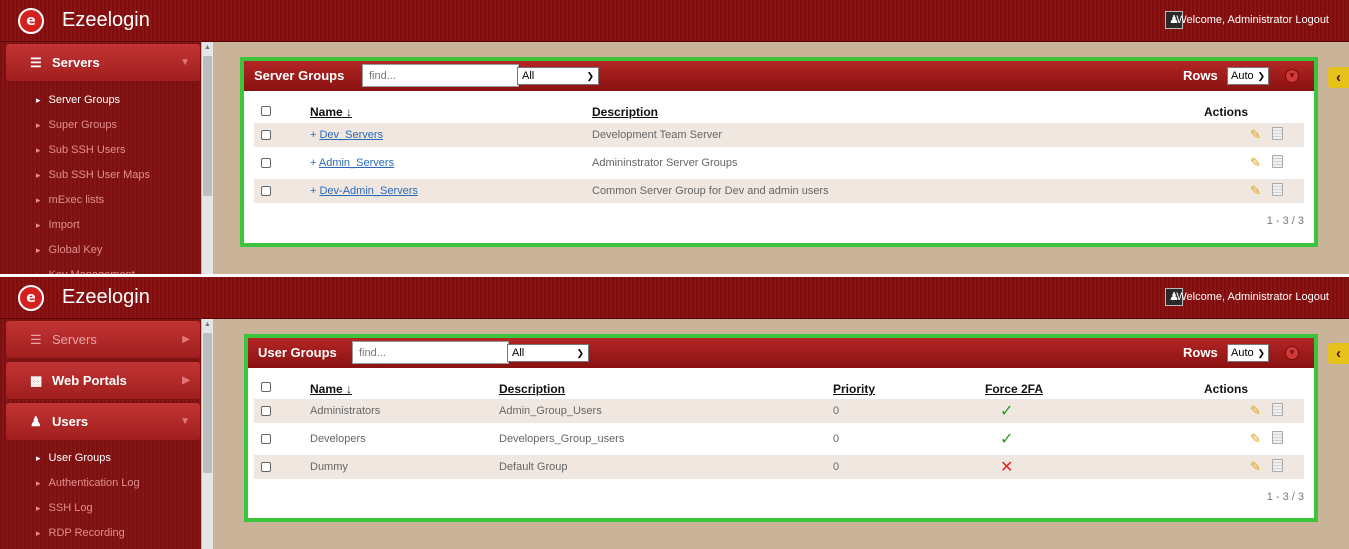  What do you see at coordinates (562, 439) in the screenshot?
I see `group-description: Developers_Group_users` at bounding box center [562, 439].